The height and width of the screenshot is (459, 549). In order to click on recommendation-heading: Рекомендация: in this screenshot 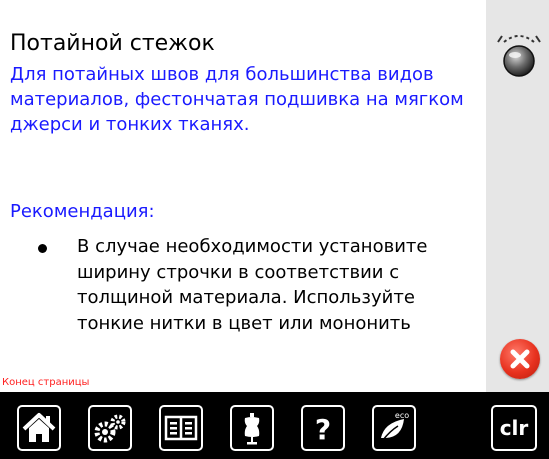, I will do `click(82, 211)`.